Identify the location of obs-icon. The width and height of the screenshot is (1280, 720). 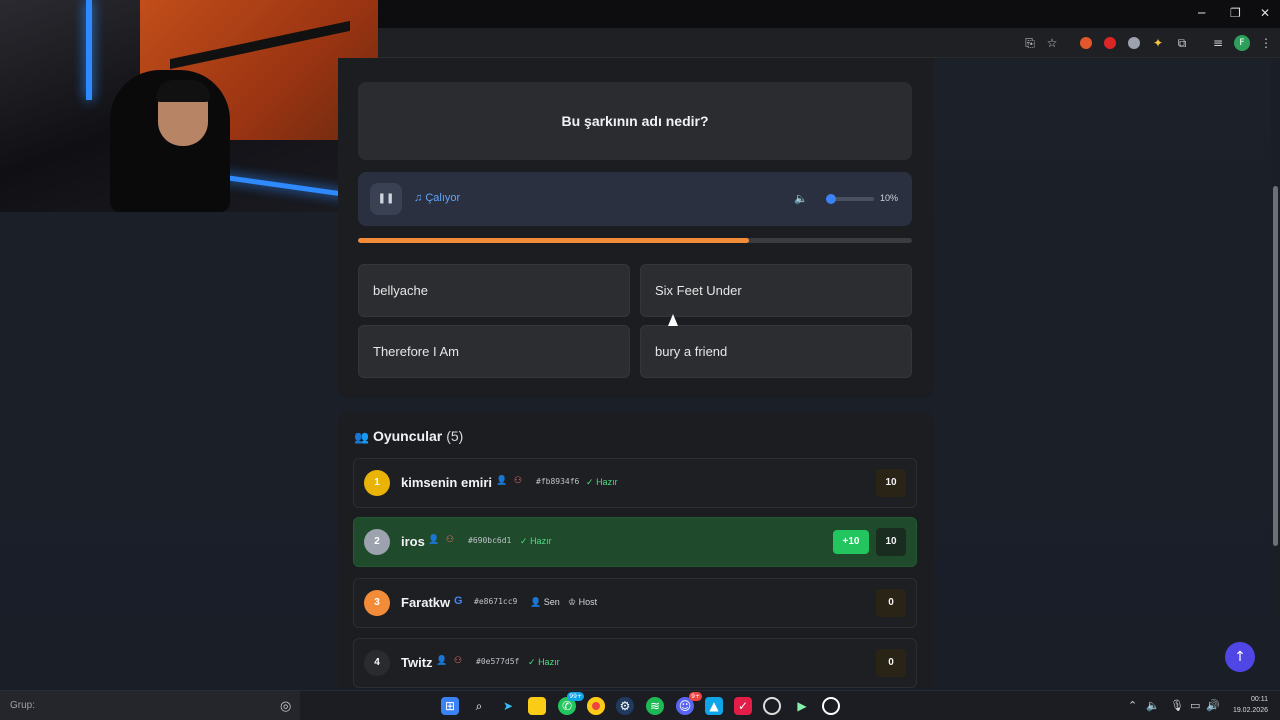
(772, 706).